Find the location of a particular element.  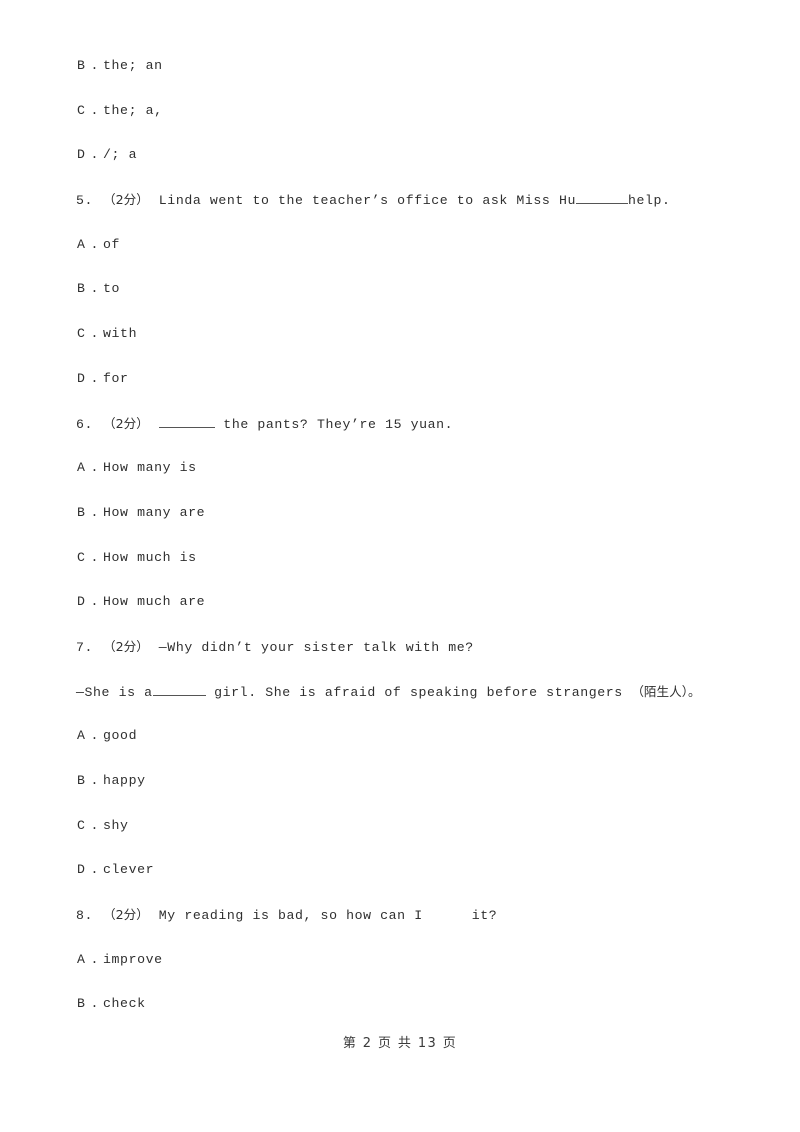

question-stem: 6. （2分） the pants? They’re 15 yuan. is located at coordinates (406, 435).